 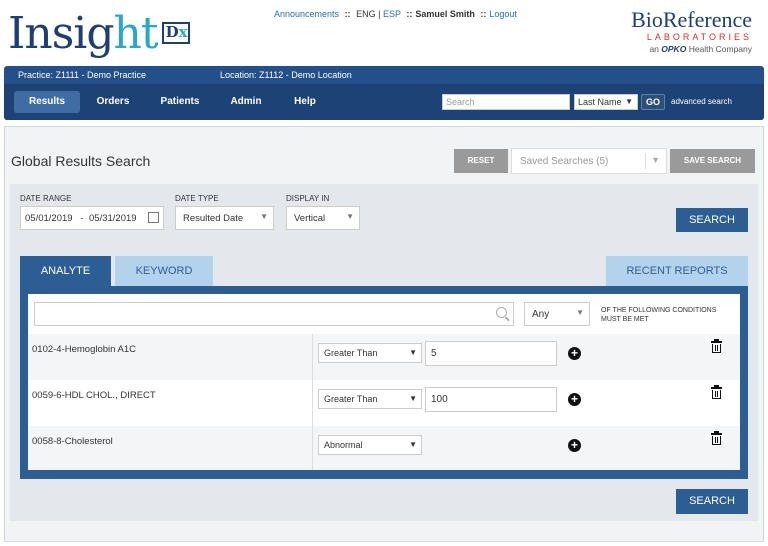 What do you see at coordinates (491, 353) in the screenshot?
I see `value-input: 5` at bounding box center [491, 353].